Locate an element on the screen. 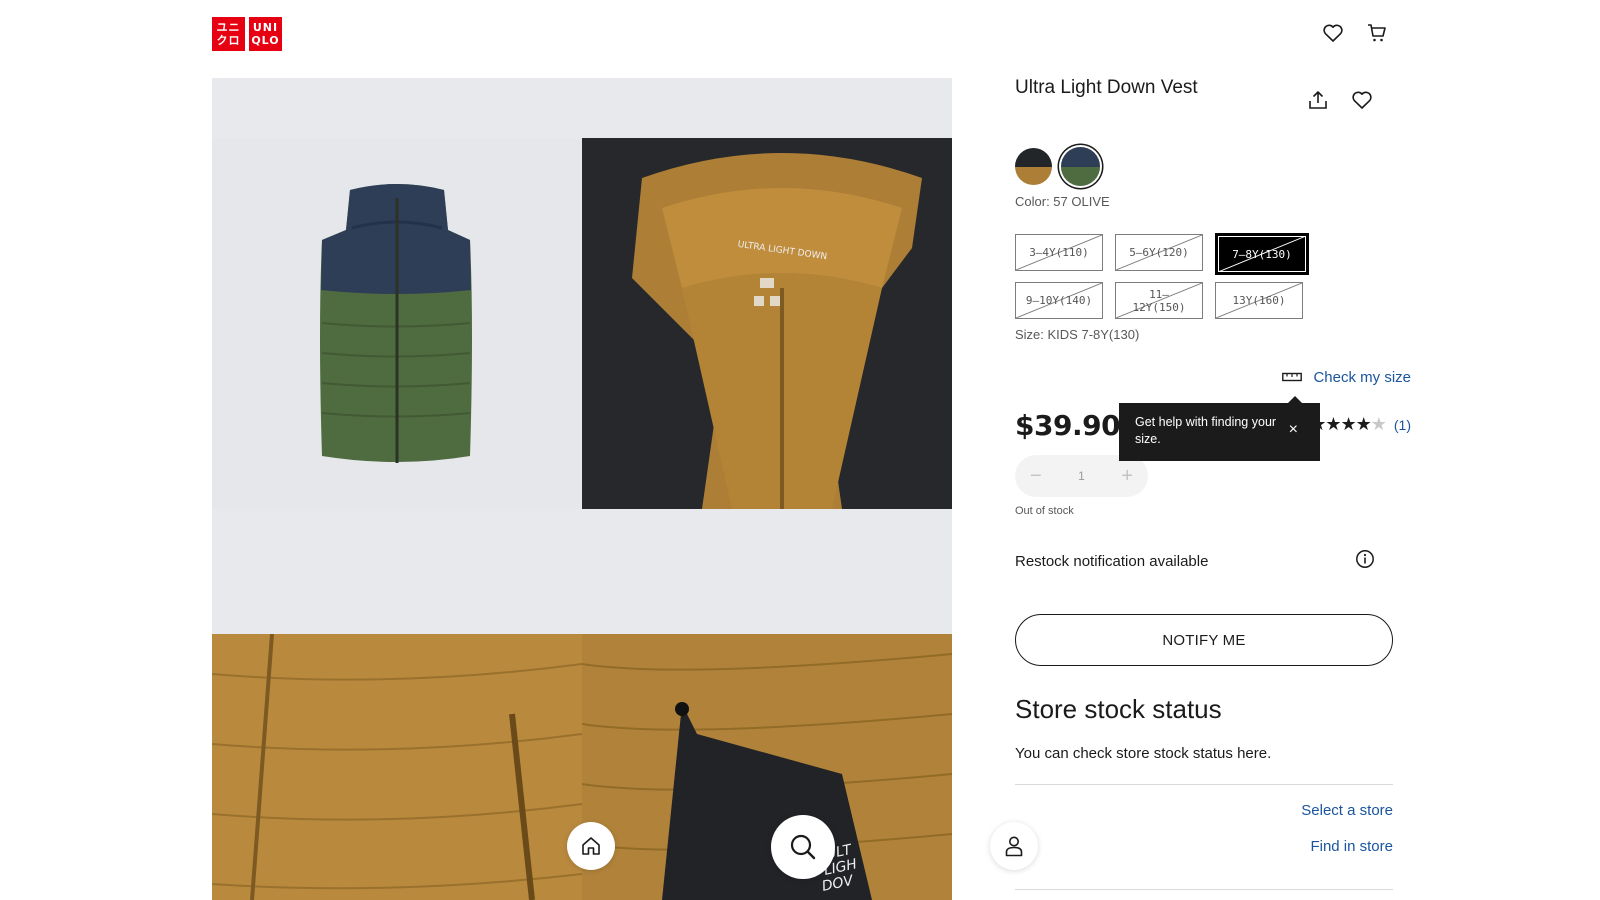 This screenshot has width=1600, height=900. color-swatch-brown is located at coordinates (1033, 166).